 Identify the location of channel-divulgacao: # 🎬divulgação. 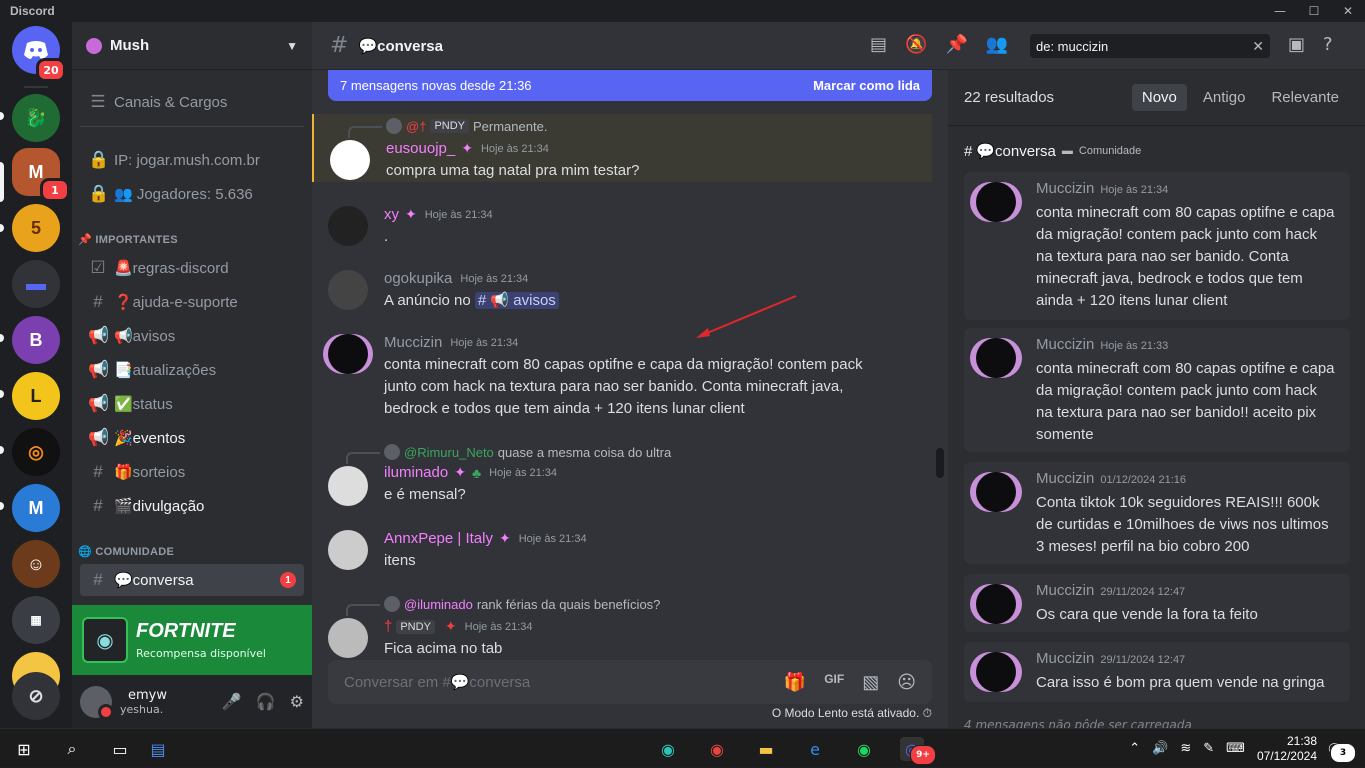
(192, 506).